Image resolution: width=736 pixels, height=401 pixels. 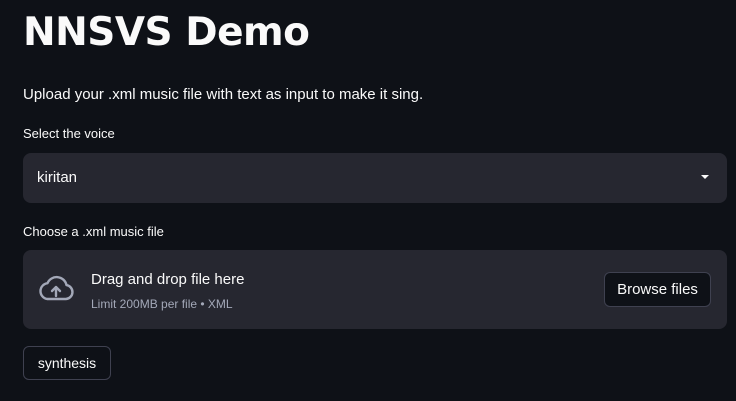 I want to click on voice-select: kiritan, so click(x=375, y=178).